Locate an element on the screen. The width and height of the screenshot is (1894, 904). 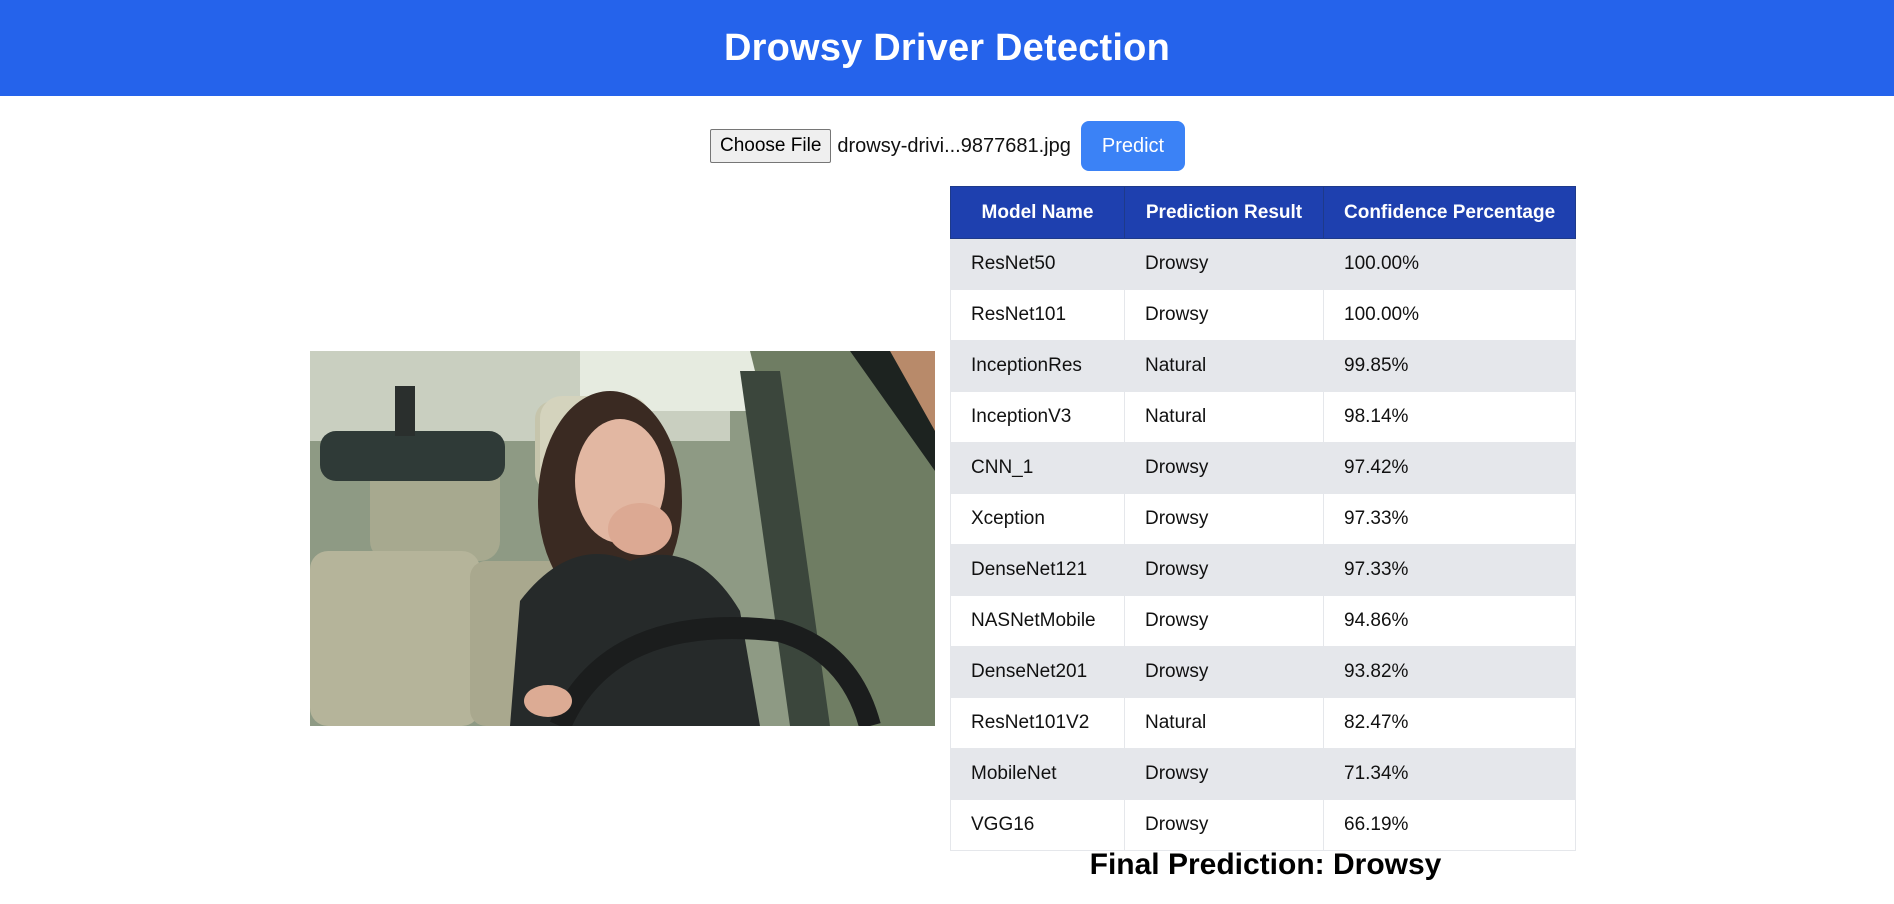
confidence-cell: 66.19% is located at coordinates (1449, 825).